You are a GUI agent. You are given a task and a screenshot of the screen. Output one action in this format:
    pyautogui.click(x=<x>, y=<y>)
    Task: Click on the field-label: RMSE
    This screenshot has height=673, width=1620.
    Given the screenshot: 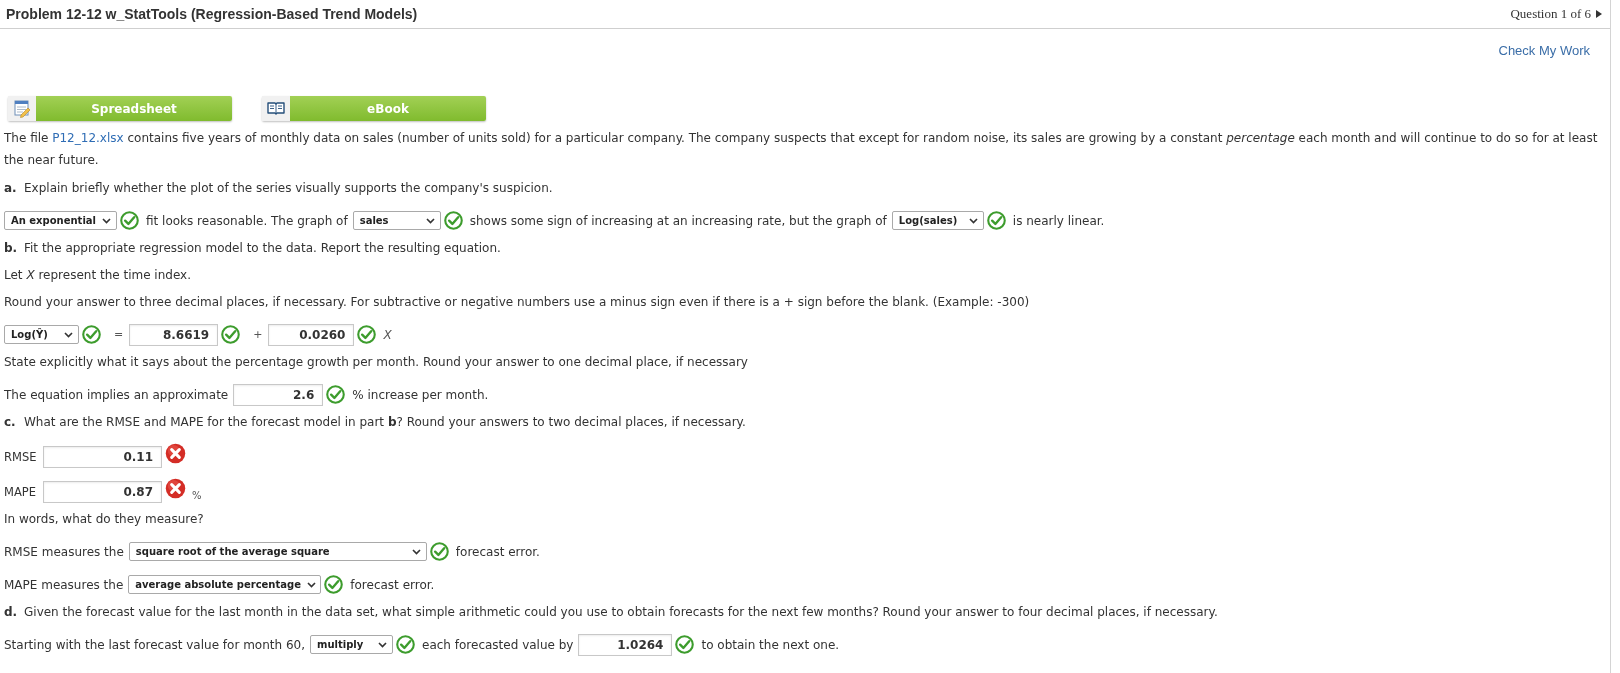 What is the action you would take?
    pyautogui.click(x=21, y=456)
    